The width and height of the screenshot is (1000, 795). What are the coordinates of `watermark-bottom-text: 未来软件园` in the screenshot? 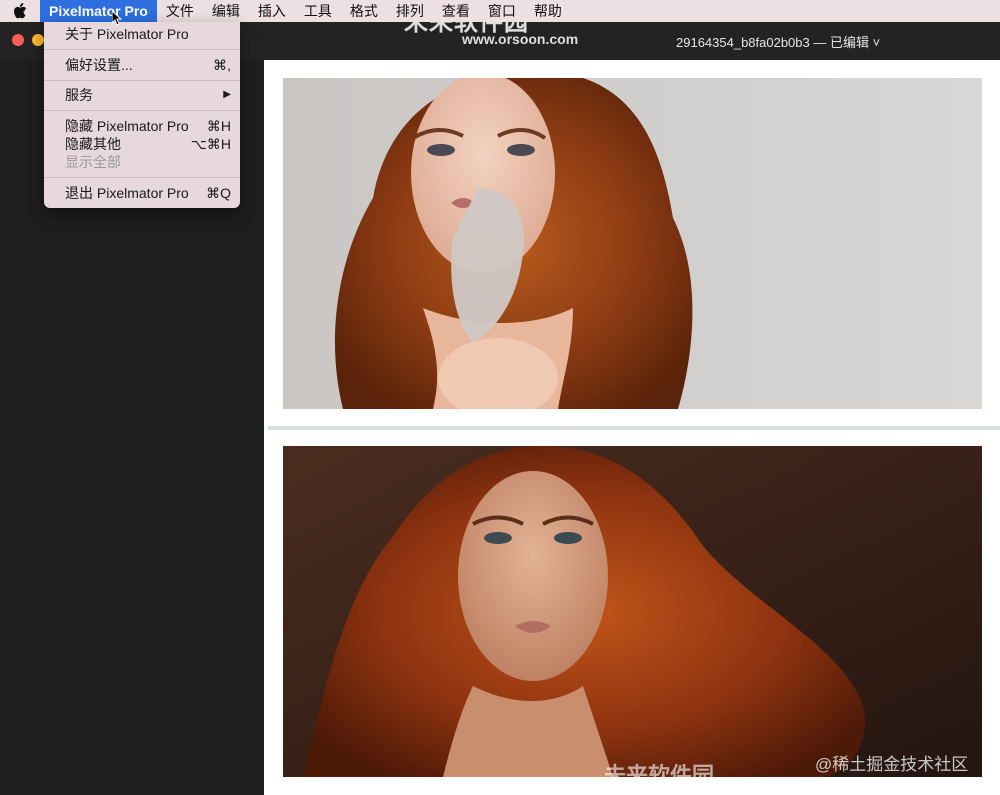 It's located at (659, 775).